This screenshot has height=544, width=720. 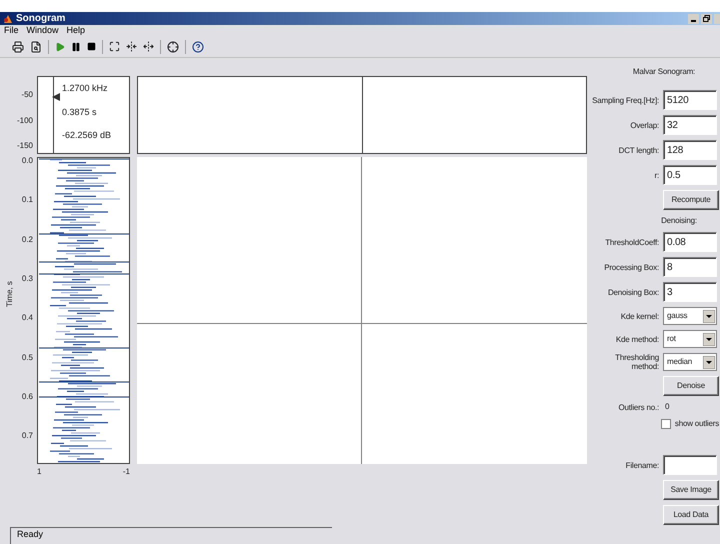 What do you see at coordinates (656, 175) in the screenshot?
I see `field-label: r:` at bounding box center [656, 175].